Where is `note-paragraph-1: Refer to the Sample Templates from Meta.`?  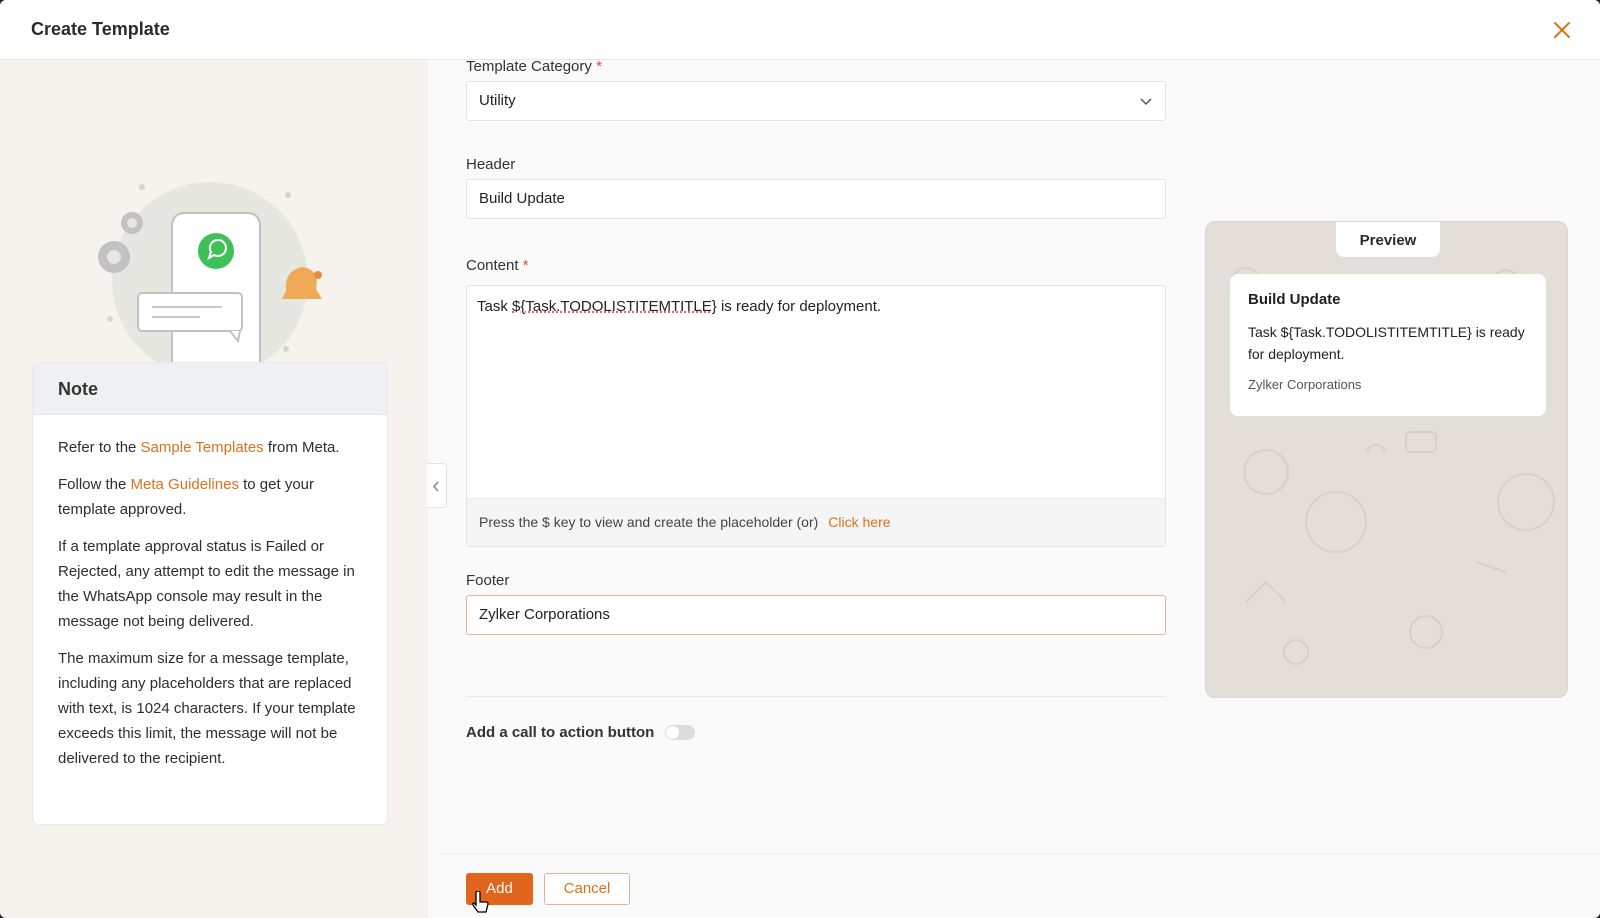
note-paragraph-1: Refer to the Sample Templates from Meta. is located at coordinates (210, 447).